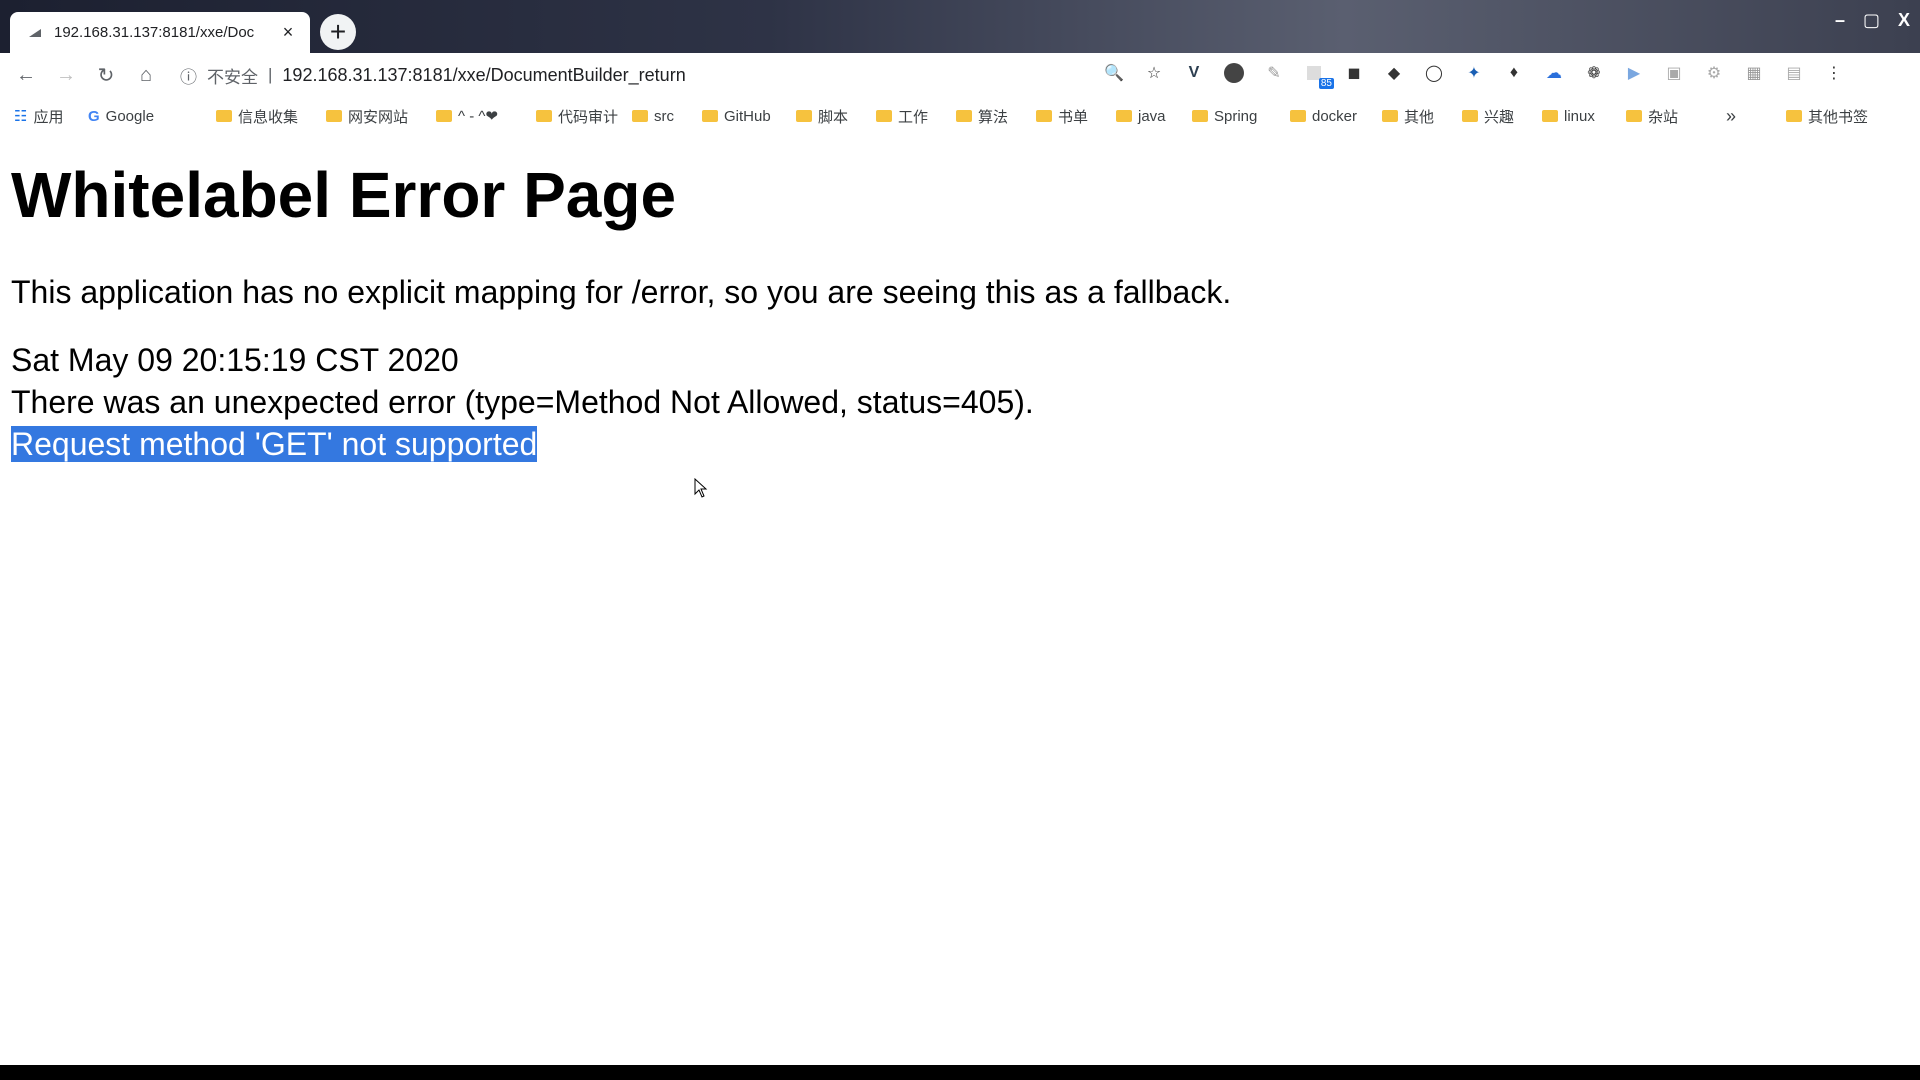 The image size is (1920, 1080). Describe the element at coordinates (664, 116) in the screenshot. I see `bookmark-label: src` at that location.